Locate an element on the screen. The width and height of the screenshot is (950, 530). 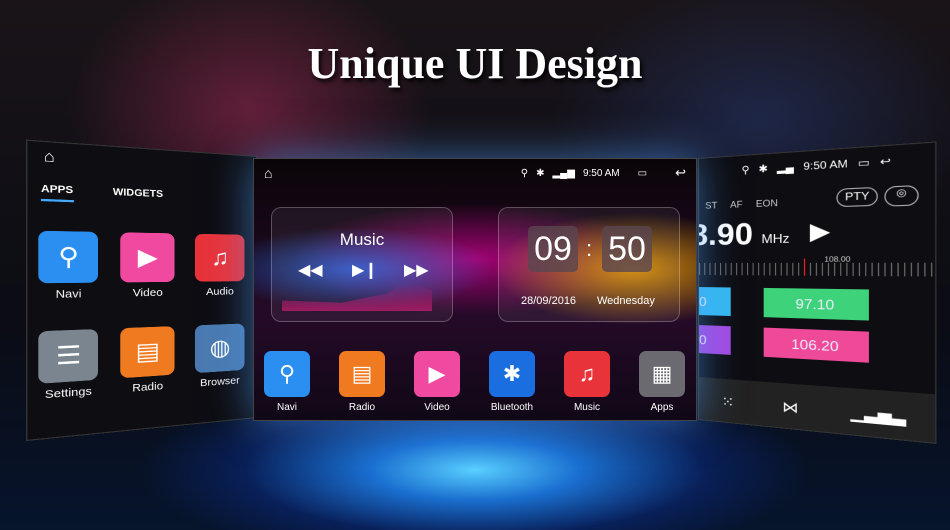
rds-button: ◎ is located at coordinates (901, 195).